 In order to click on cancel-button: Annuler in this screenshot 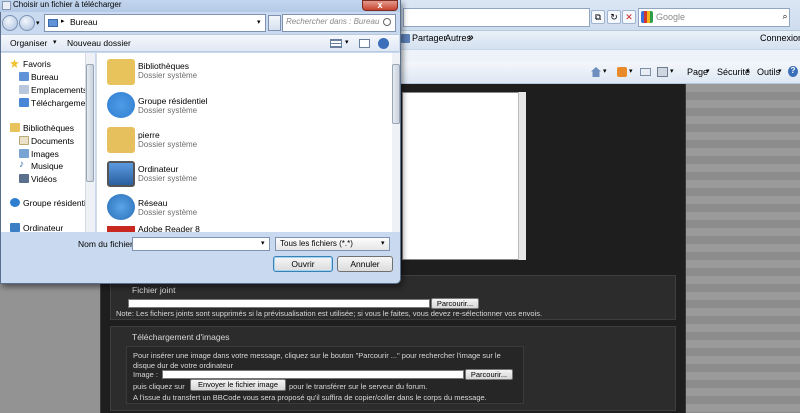, I will do `click(365, 264)`.